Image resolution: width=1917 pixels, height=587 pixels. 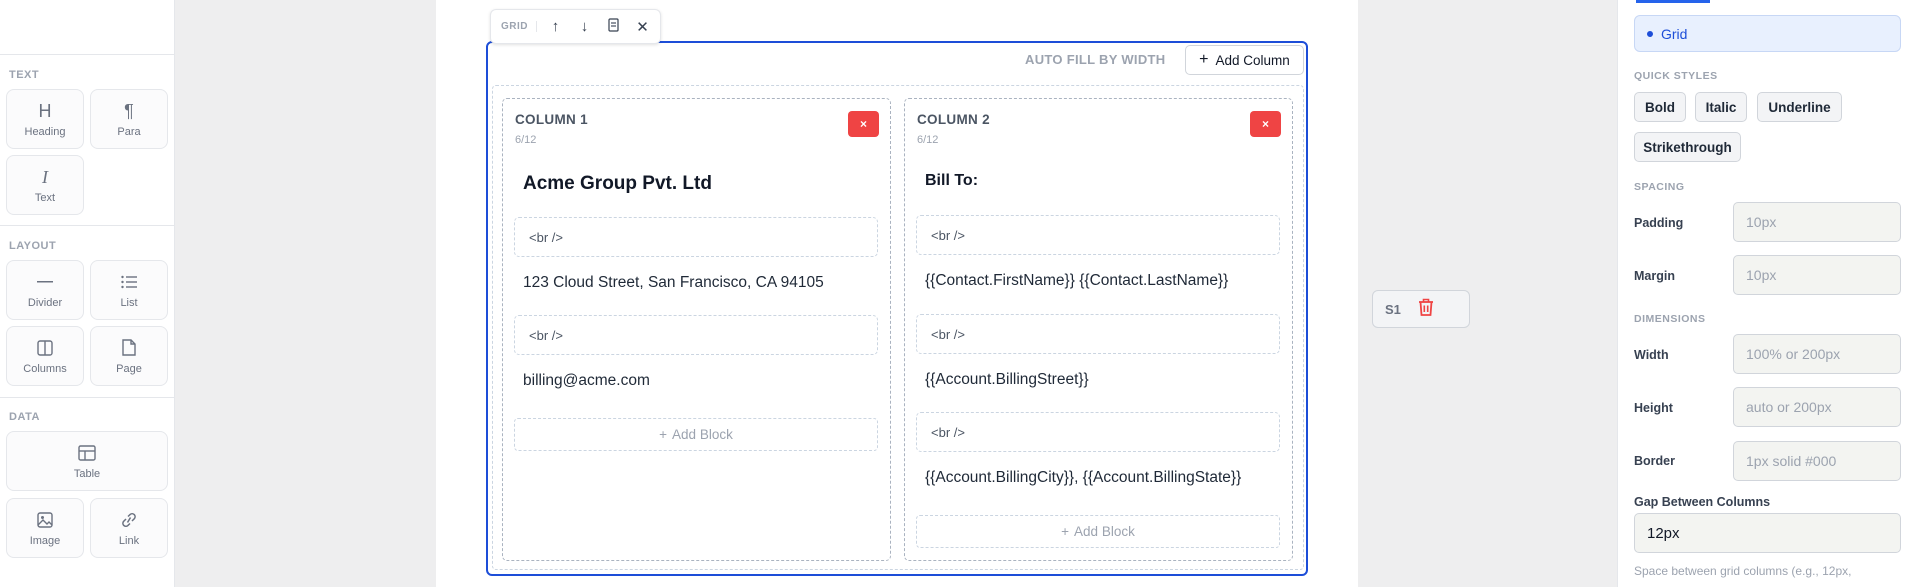 I want to click on heading-icon: H, so click(x=45, y=110).